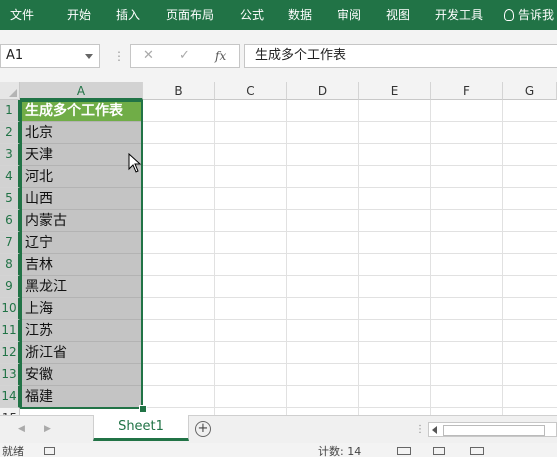 The image size is (557, 459). What do you see at coordinates (10, 287) in the screenshot?
I see `row-header: 9` at bounding box center [10, 287].